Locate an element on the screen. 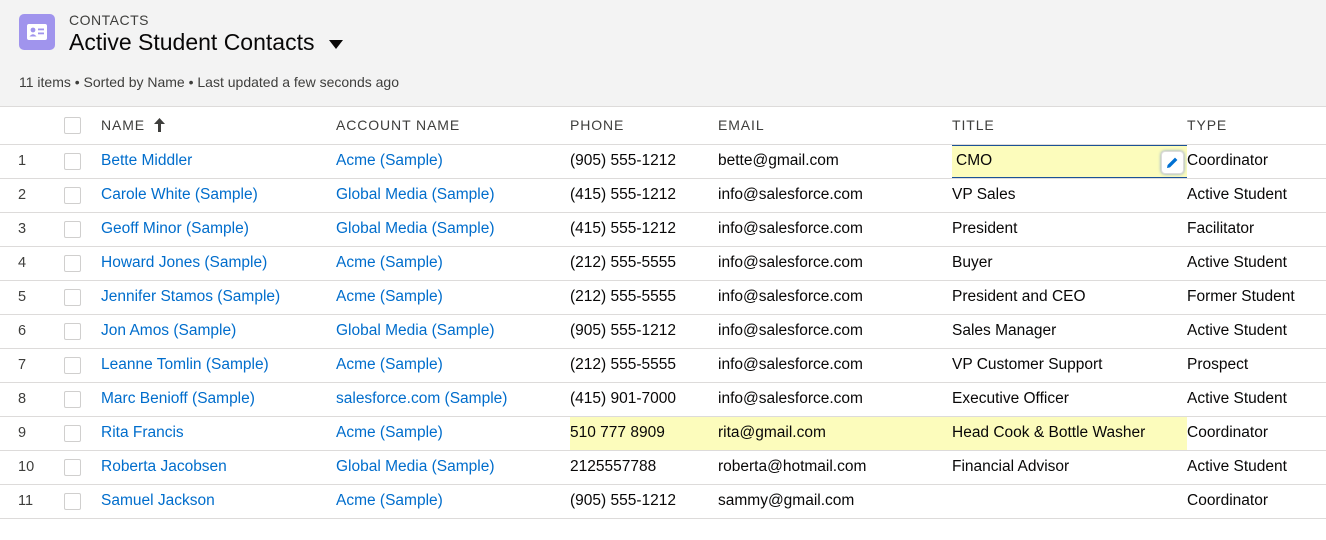  contact-name-link: Marc Benioff (Sample) is located at coordinates (178, 398).